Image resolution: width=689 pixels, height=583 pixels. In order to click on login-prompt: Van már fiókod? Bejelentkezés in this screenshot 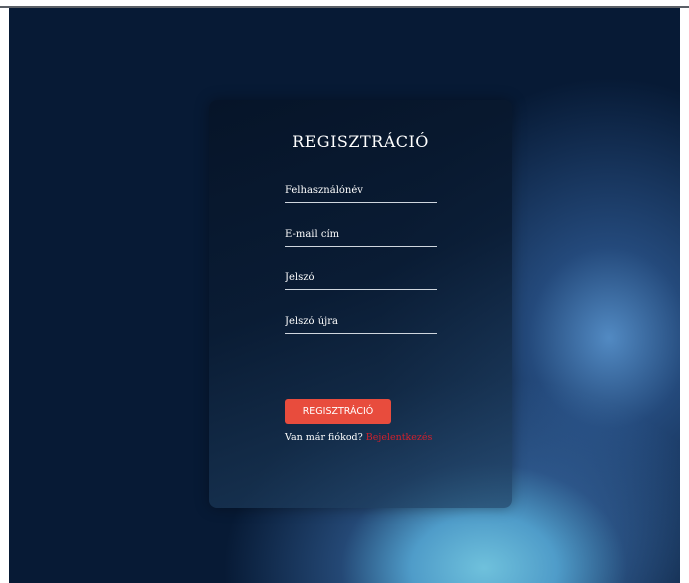, I will do `click(358, 437)`.